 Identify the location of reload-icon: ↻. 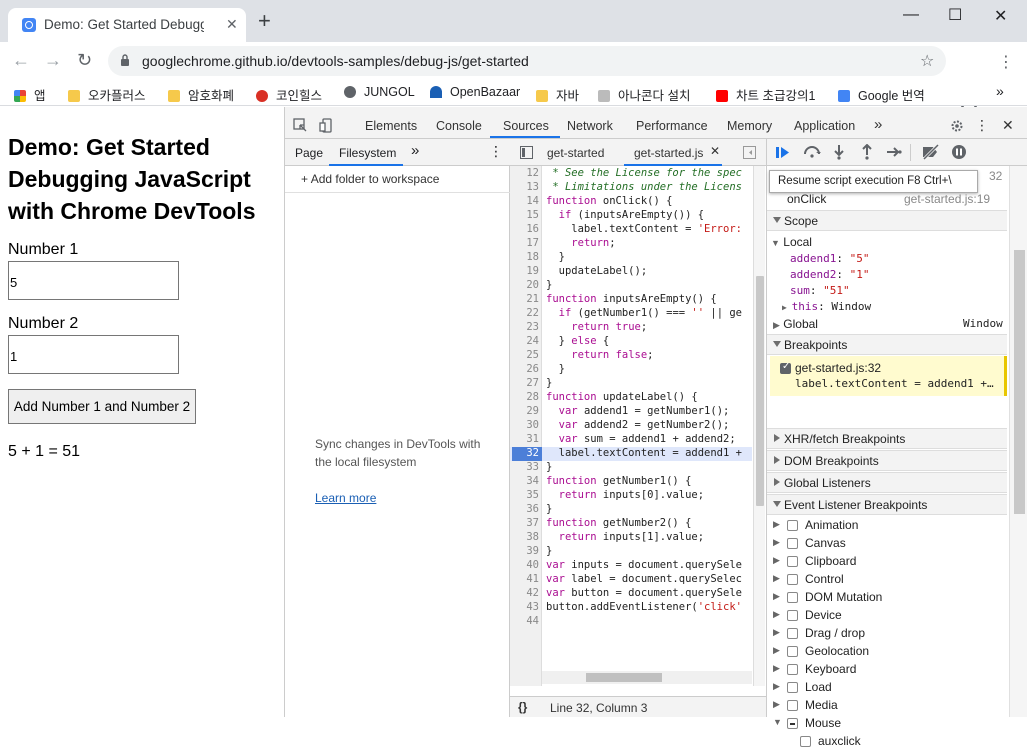
(84, 60).